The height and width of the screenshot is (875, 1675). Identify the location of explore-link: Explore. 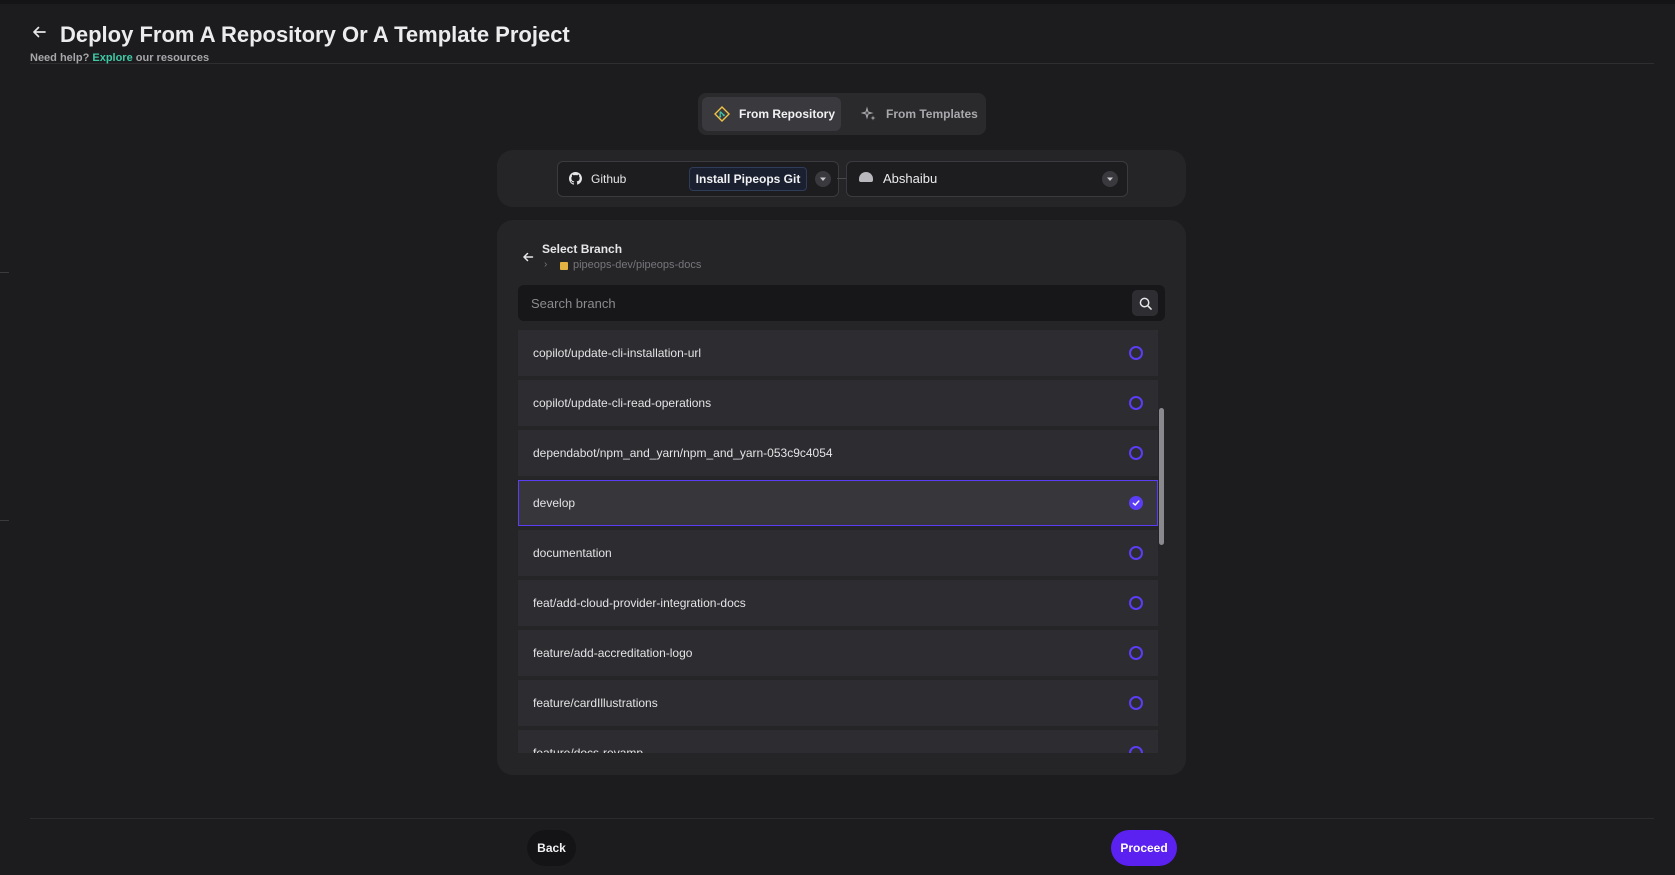
(112, 58).